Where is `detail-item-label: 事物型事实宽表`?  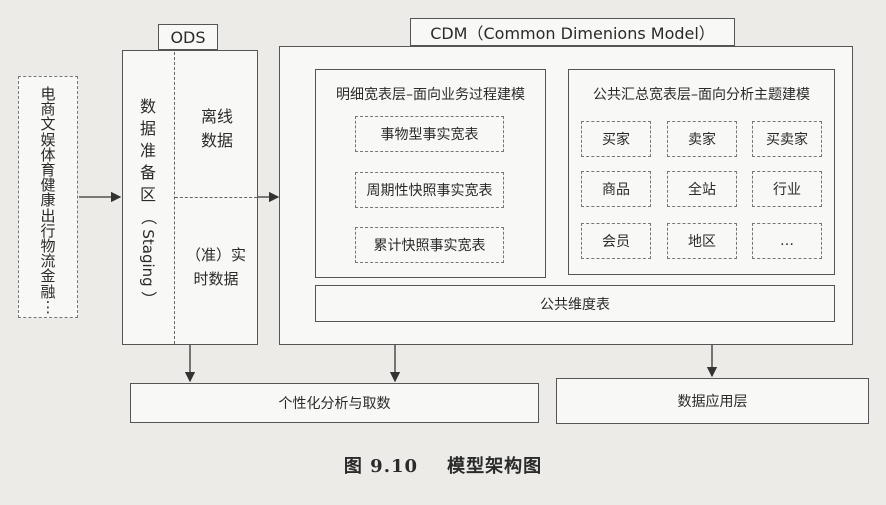
detail-item-label: 事物型事实宽表 is located at coordinates (429, 135).